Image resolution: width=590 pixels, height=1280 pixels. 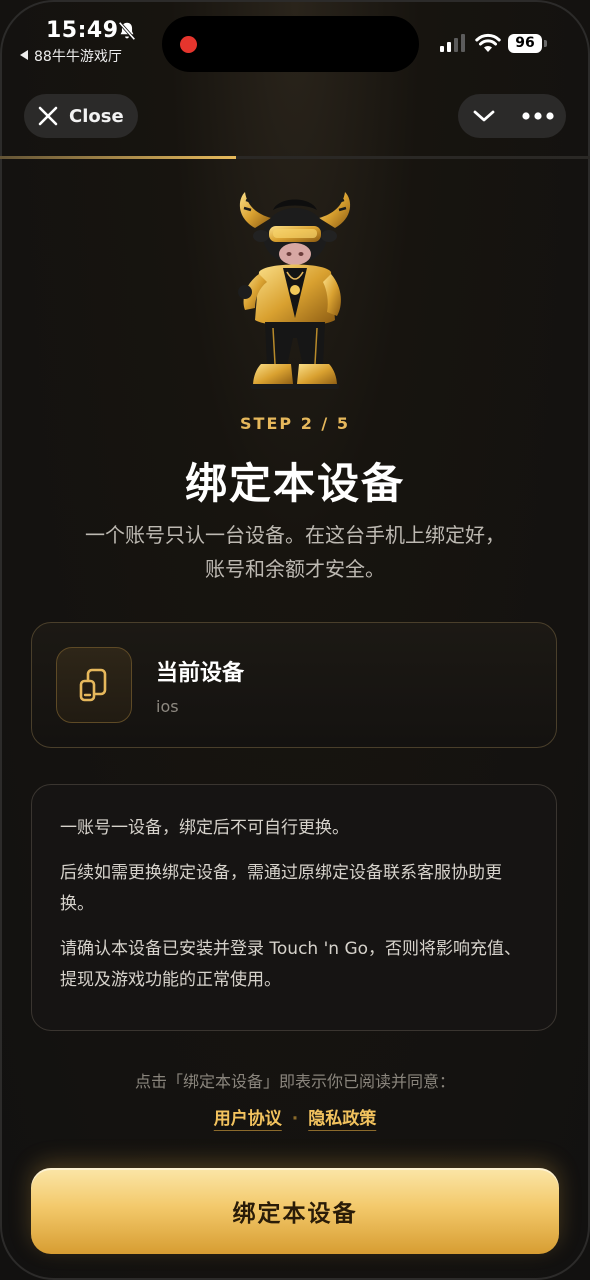 What do you see at coordinates (188, 44) in the screenshot?
I see `recording-dot-icon` at bounding box center [188, 44].